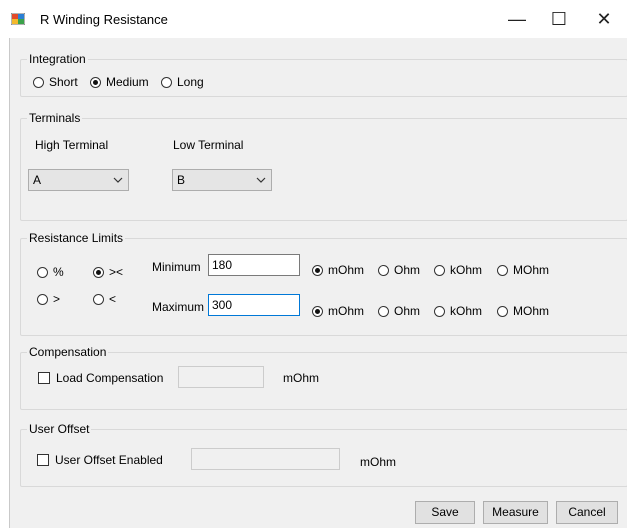 The image size is (627, 528). I want to click on checkbox-label: User Offset Enabled, so click(109, 460).